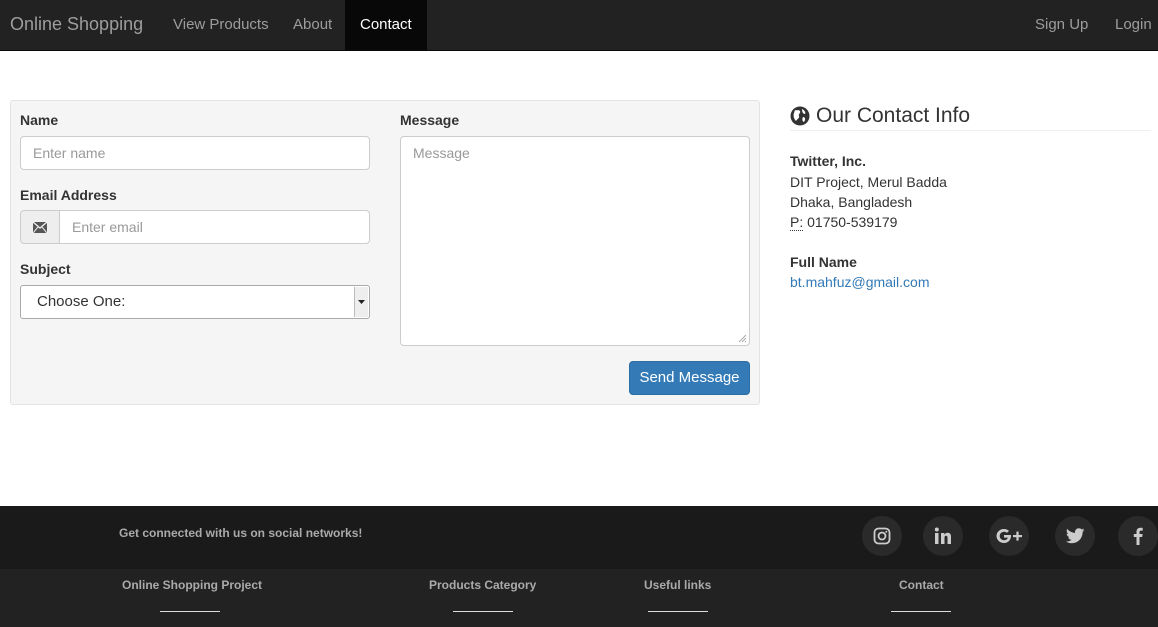 Image resolution: width=1158 pixels, height=627 pixels. I want to click on email-addon, so click(40, 227).